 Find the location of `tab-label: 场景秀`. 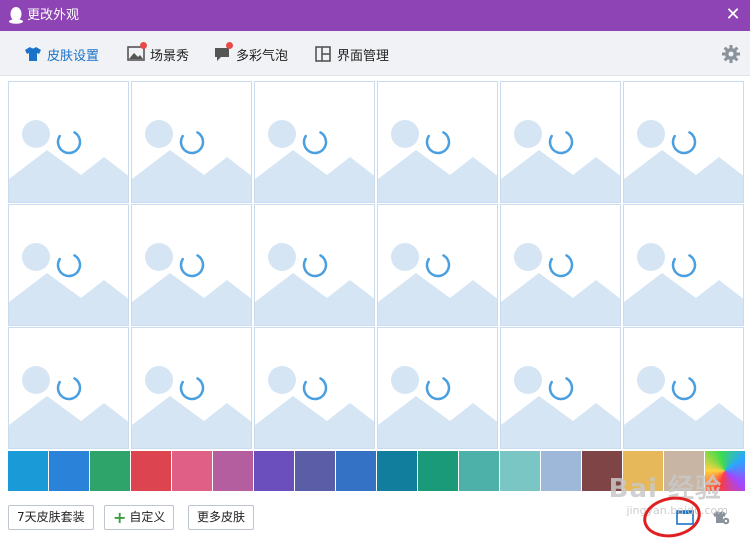

tab-label: 场景秀 is located at coordinates (170, 56).